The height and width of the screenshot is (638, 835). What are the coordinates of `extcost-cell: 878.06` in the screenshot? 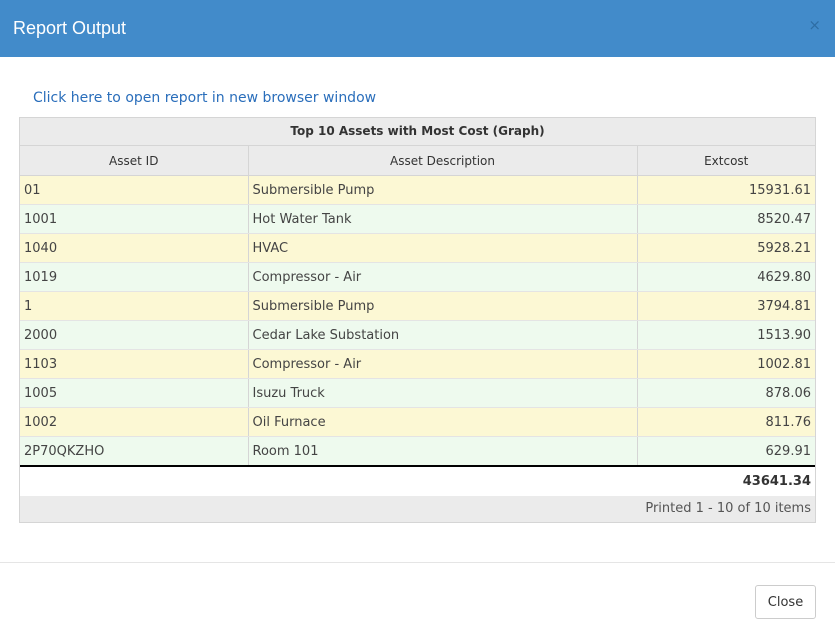 It's located at (726, 393).